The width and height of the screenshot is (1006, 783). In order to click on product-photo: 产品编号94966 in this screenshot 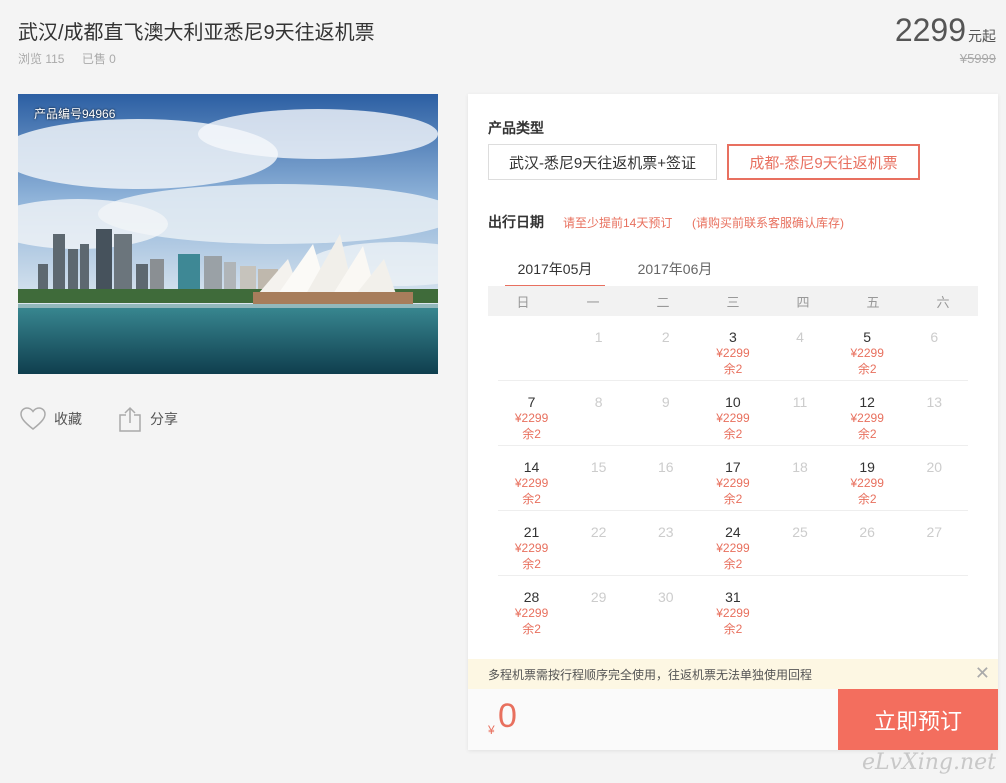, I will do `click(228, 234)`.